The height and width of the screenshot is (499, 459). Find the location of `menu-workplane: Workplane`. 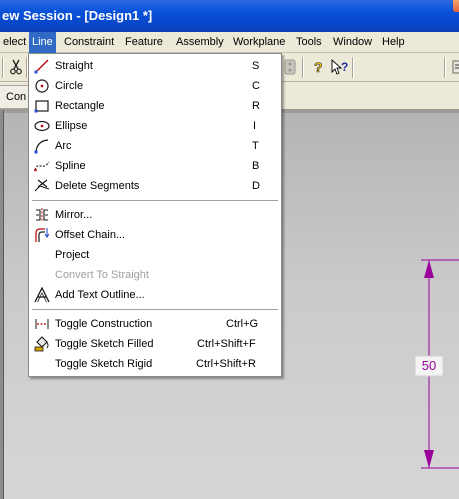

menu-workplane: Workplane is located at coordinates (259, 42).